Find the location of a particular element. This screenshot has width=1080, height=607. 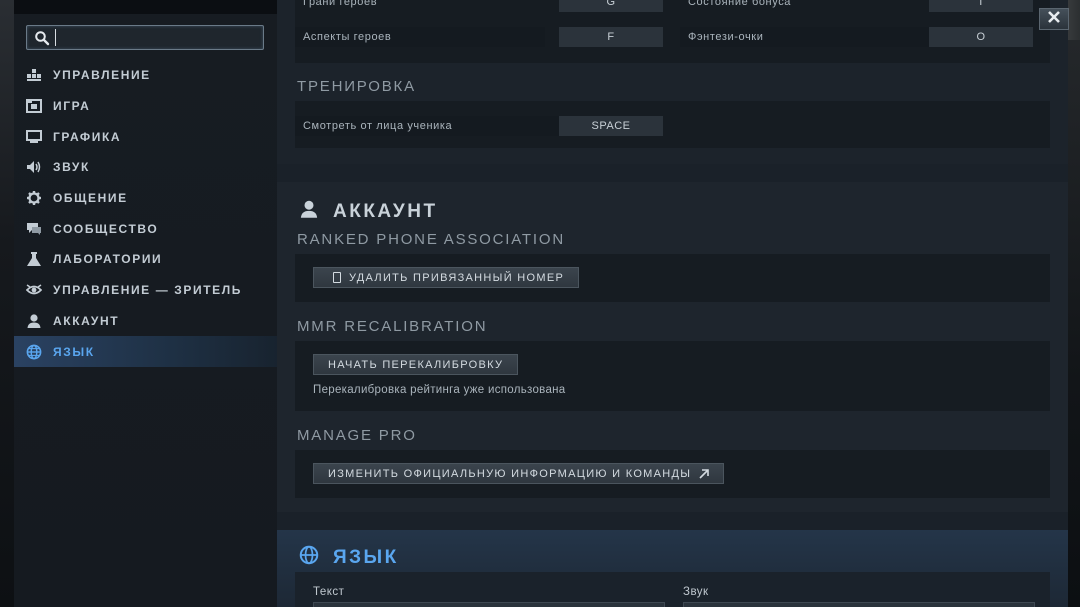

sidebar-item-community: СООБЩЕСТВО is located at coordinates (145, 228).